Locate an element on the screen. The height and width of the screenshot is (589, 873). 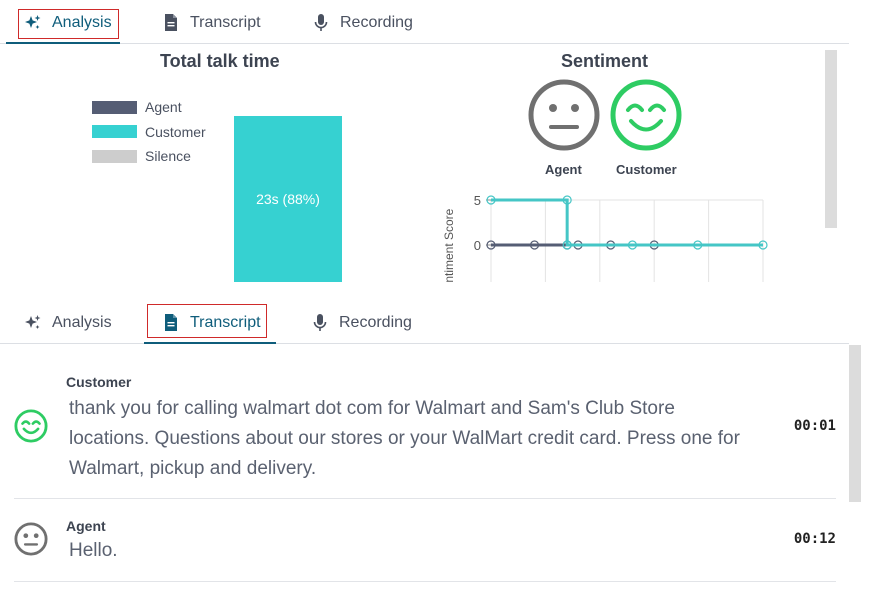
tab-transcript-2: Transcript is located at coordinates (211, 322).